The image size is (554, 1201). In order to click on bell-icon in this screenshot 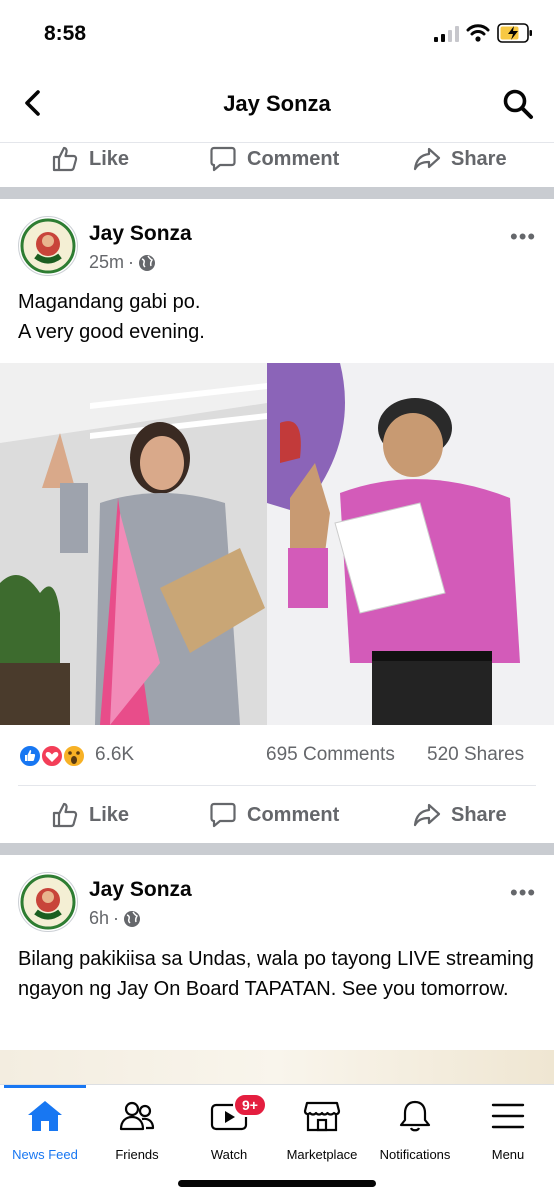, I will do `click(415, 1116)`.